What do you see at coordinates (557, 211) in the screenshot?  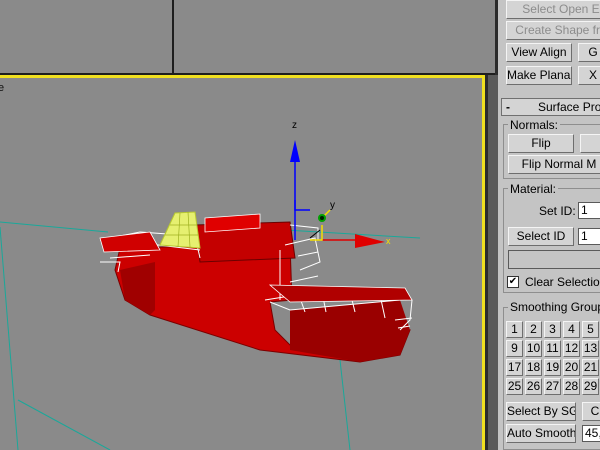 I see `set-id-label: Set ID:` at bounding box center [557, 211].